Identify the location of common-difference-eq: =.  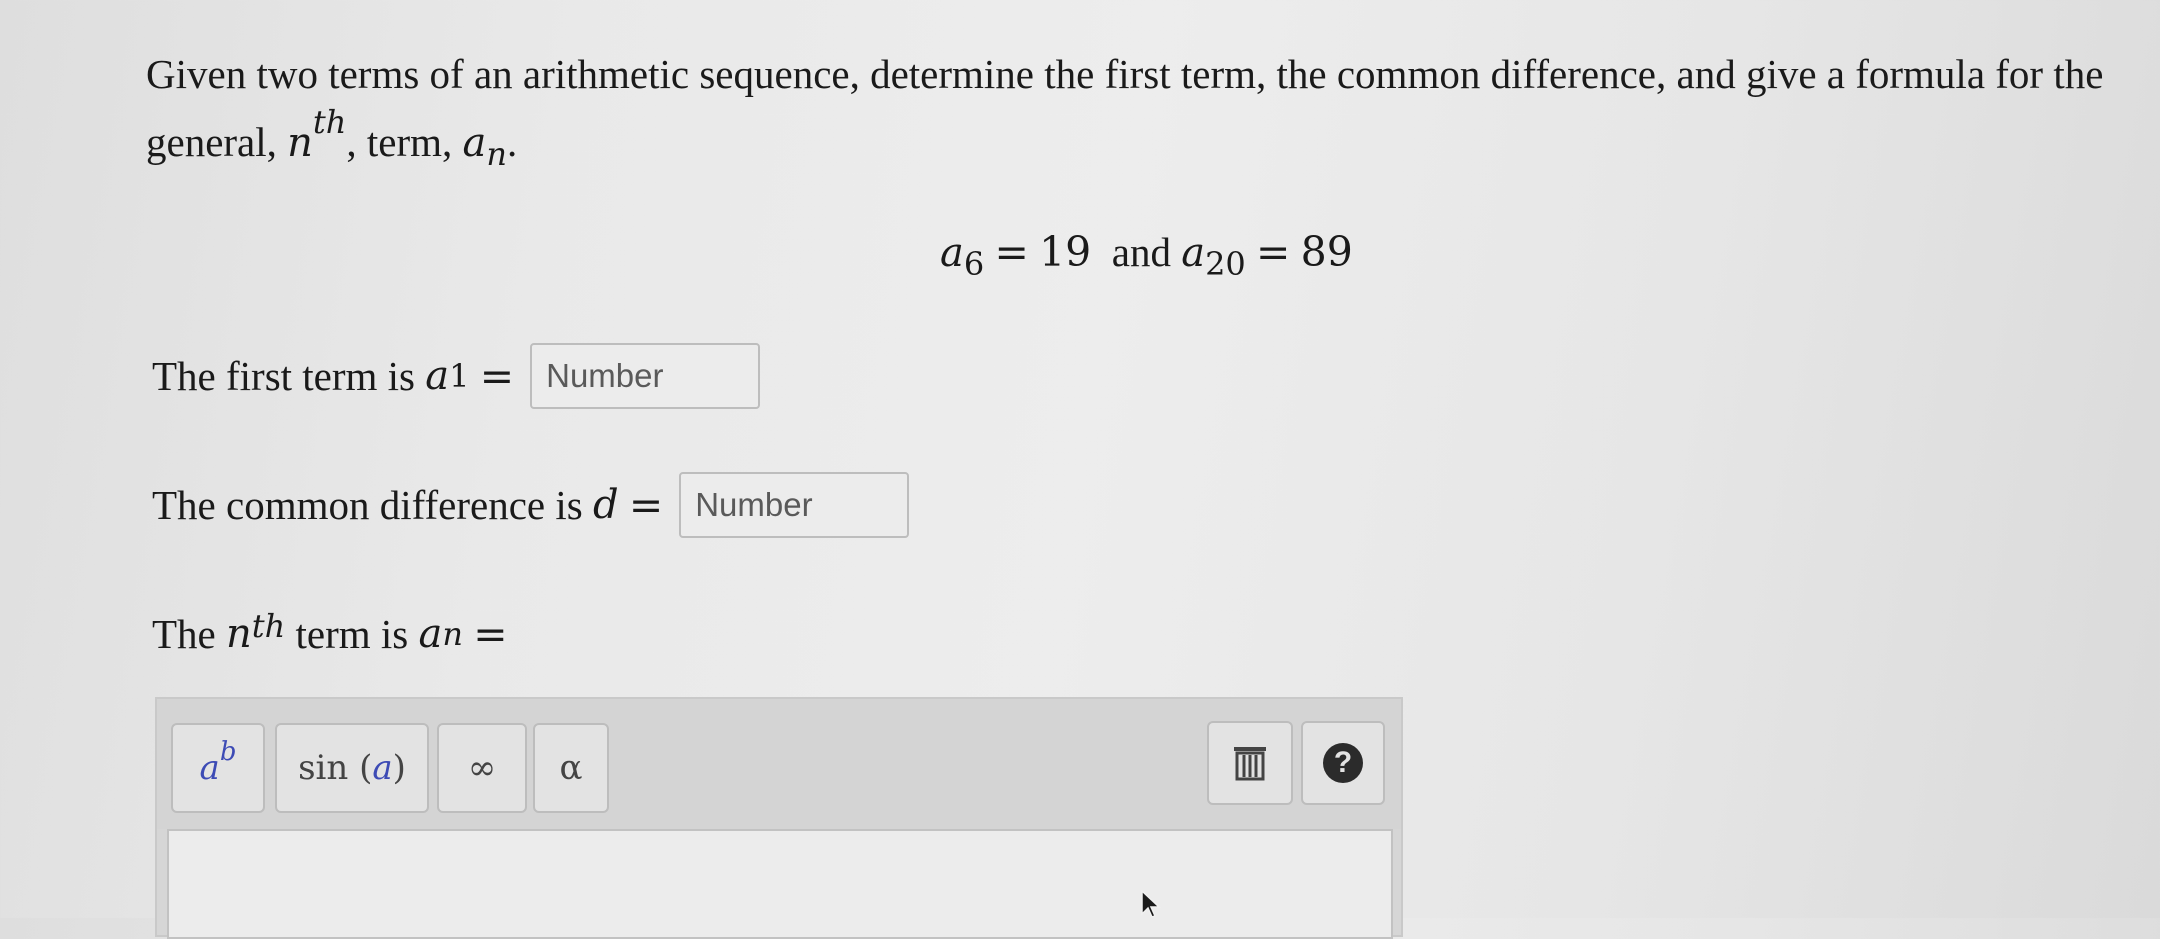
(646, 505).